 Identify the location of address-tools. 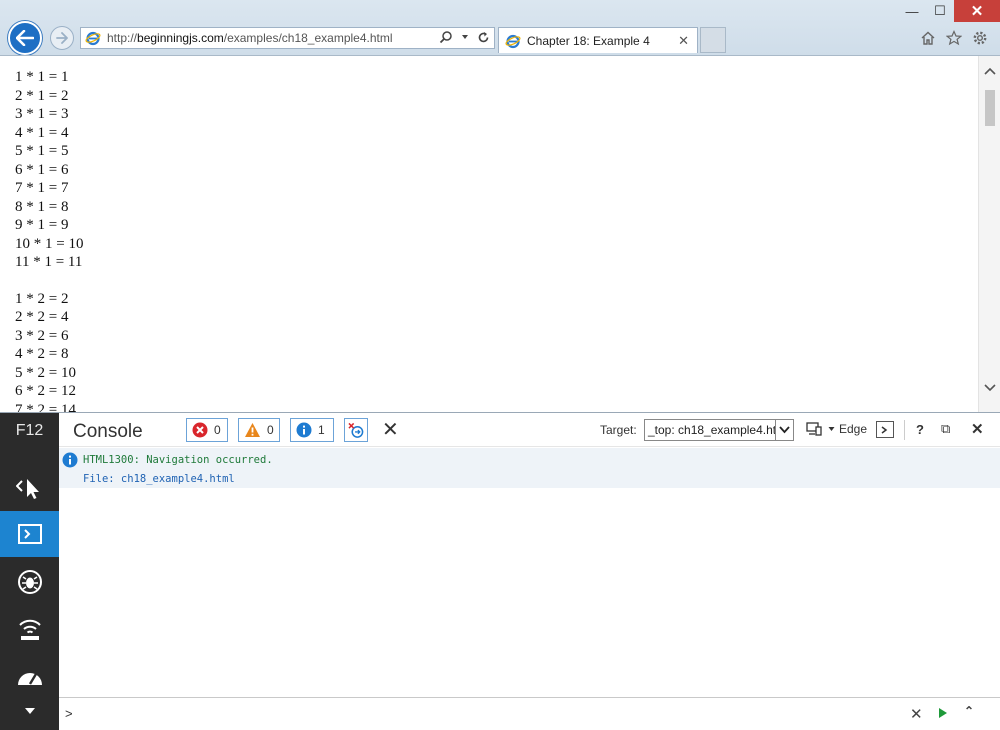
(464, 37).